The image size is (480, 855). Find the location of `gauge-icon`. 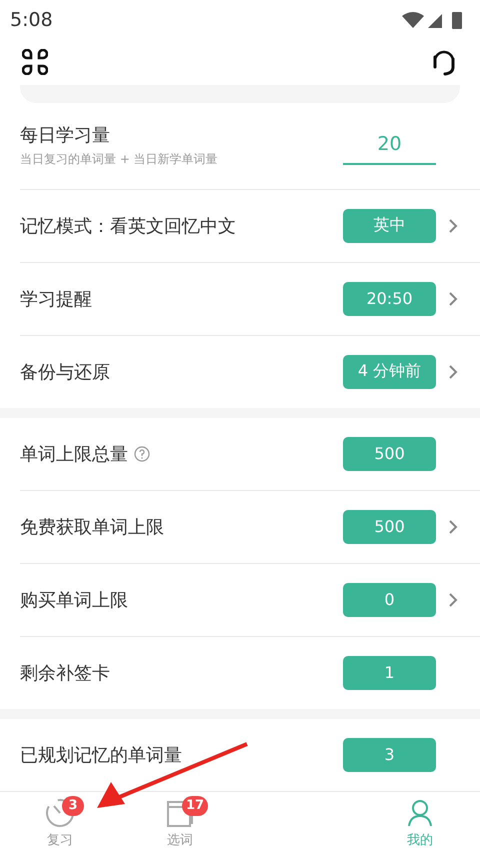

gauge-icon is located at coordinates (60, 813).